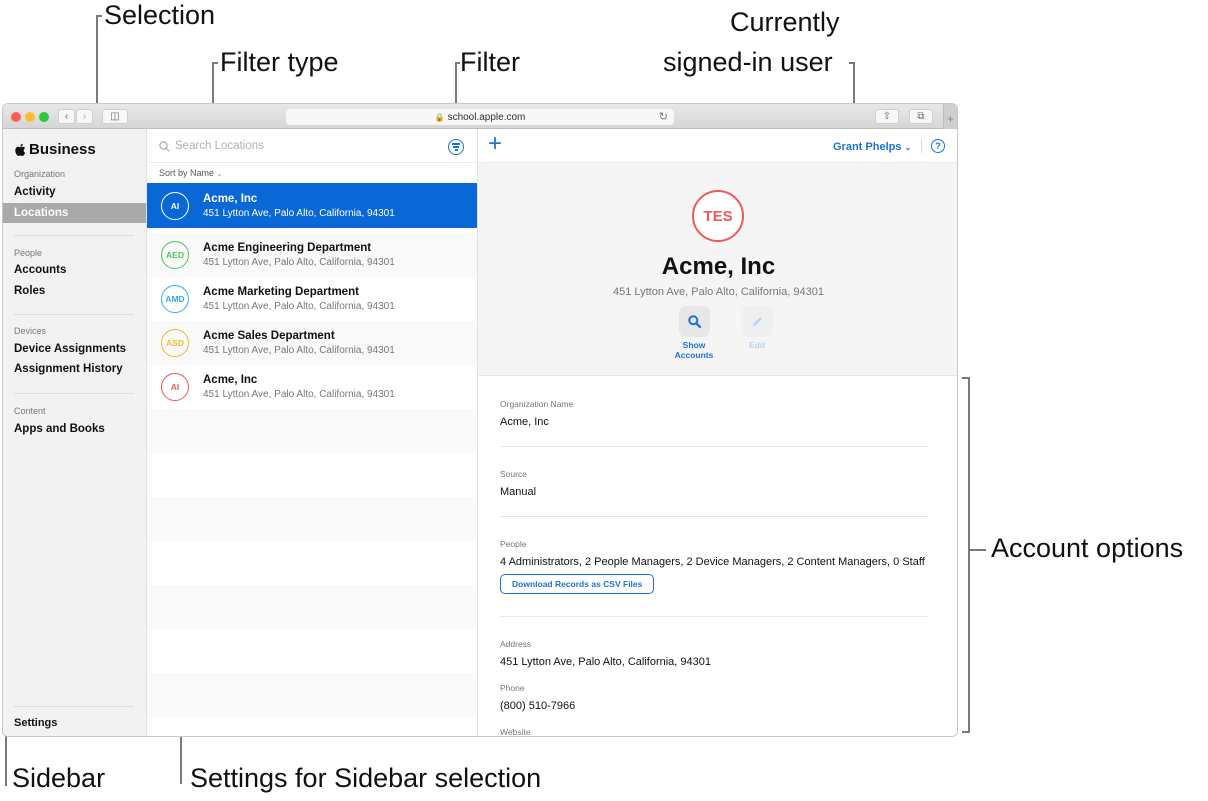 Image resolution: width=1208 pixels, height=801 pixels. What do you see at coordinates (694, 333) in the screenshot?
I see `show-accounts-button: Show Accounts` at bounding box center [694, 333].